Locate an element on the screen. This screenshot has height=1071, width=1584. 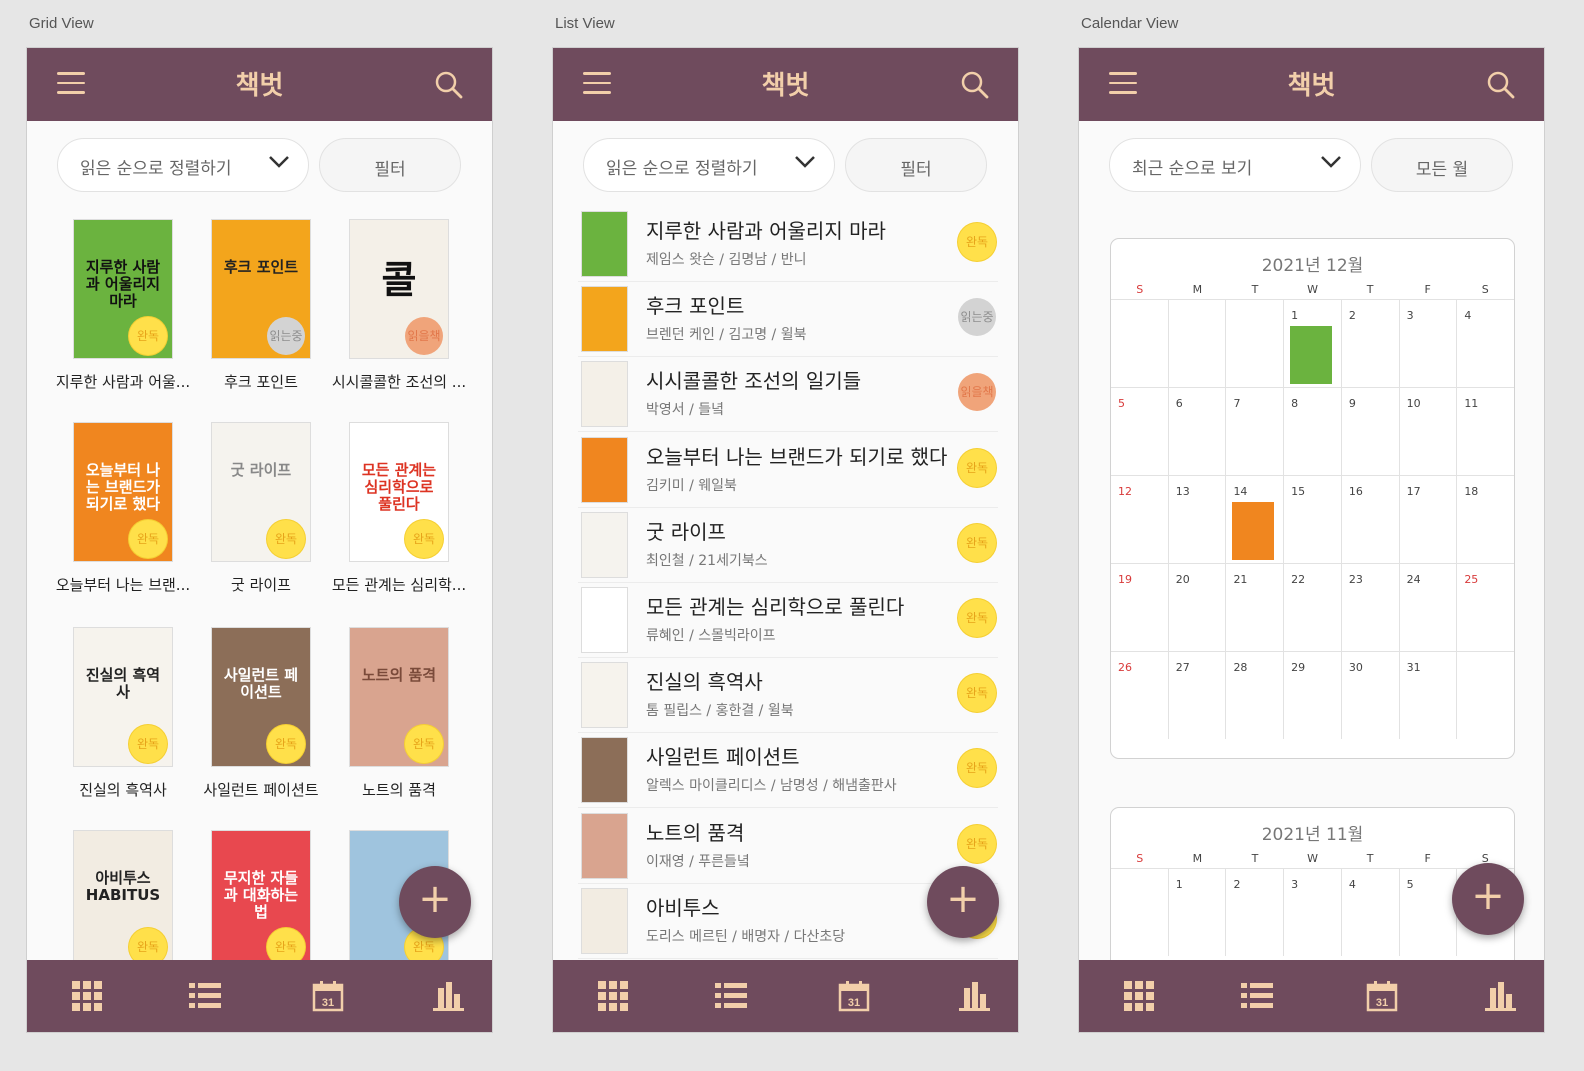
weekday-label: T is located at coordinates (1255, 858).